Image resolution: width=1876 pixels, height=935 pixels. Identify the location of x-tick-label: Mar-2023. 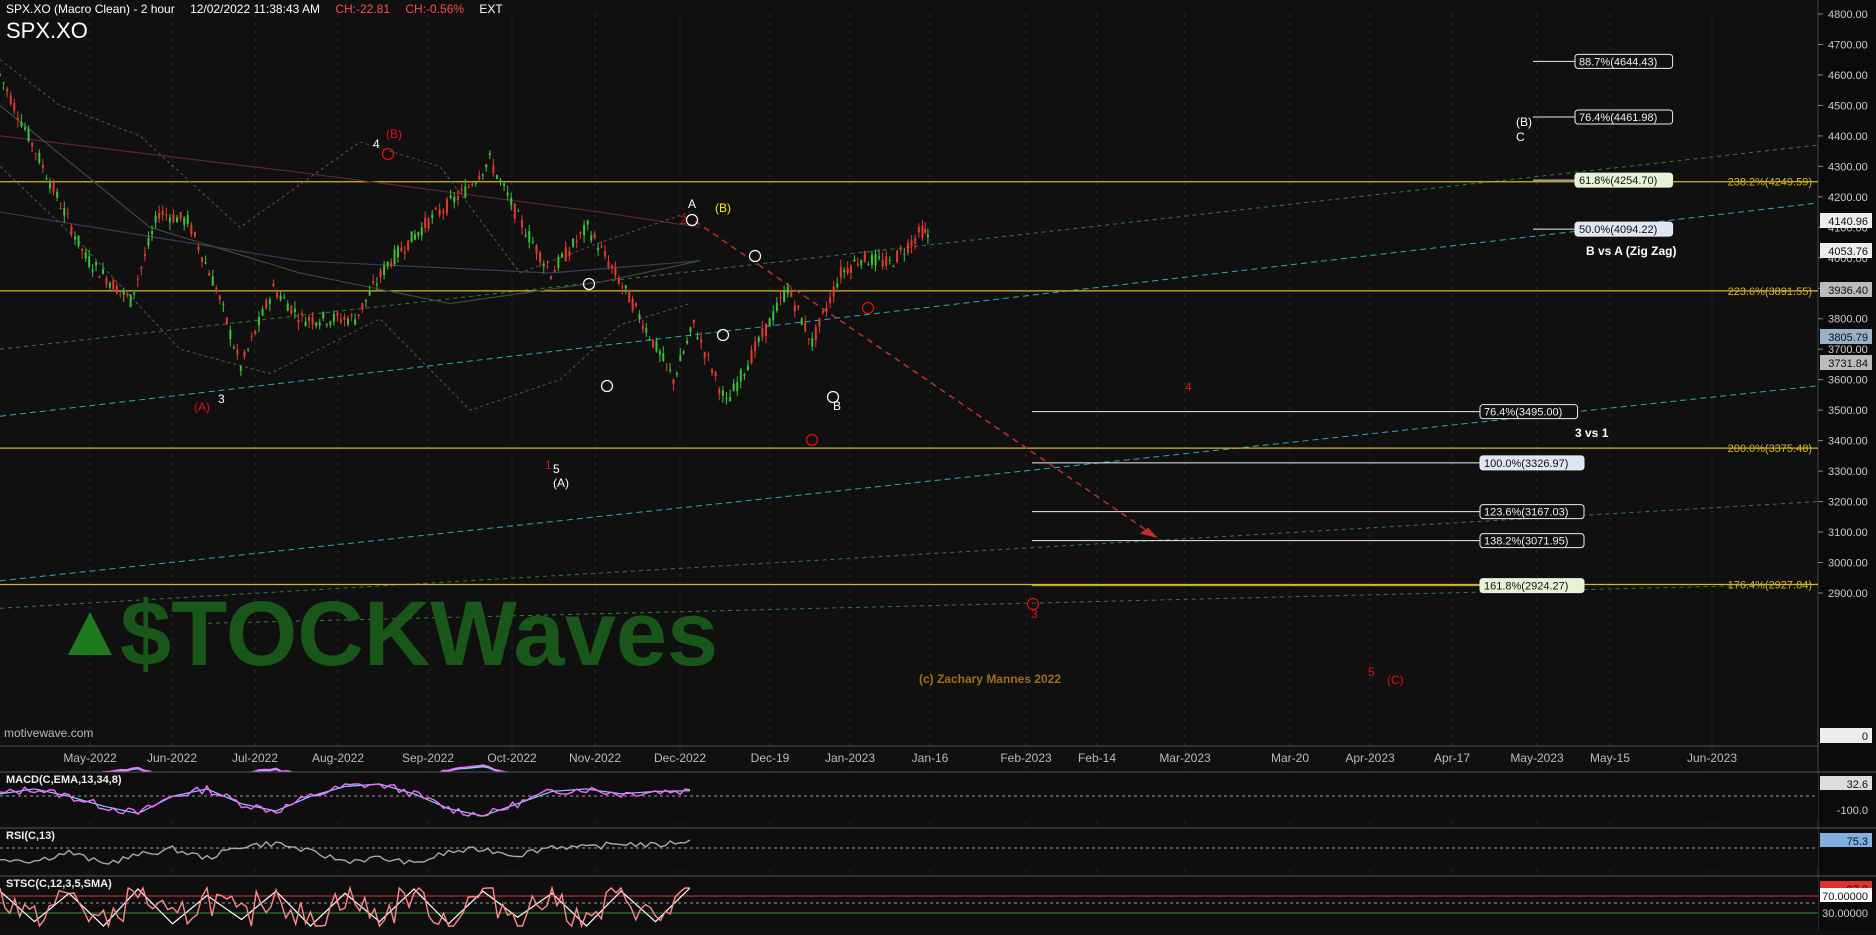
(1185, 758).